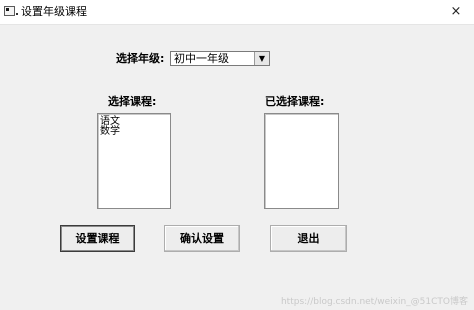 The image size is (474, 310). What do you see at coordinates (301, 161) in the screenshot?
I see `selected-courses-listbox` at bounding box center [301, 161].